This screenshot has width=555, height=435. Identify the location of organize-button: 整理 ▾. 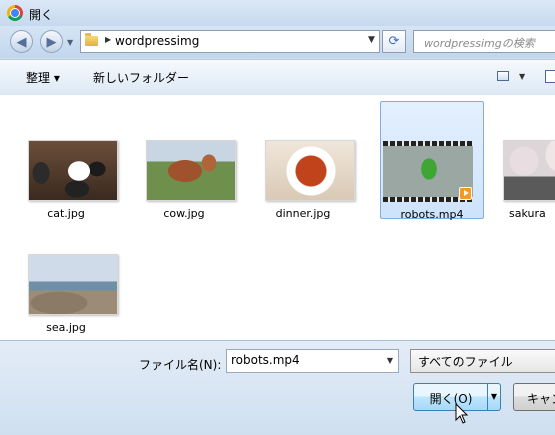
(43, 77).